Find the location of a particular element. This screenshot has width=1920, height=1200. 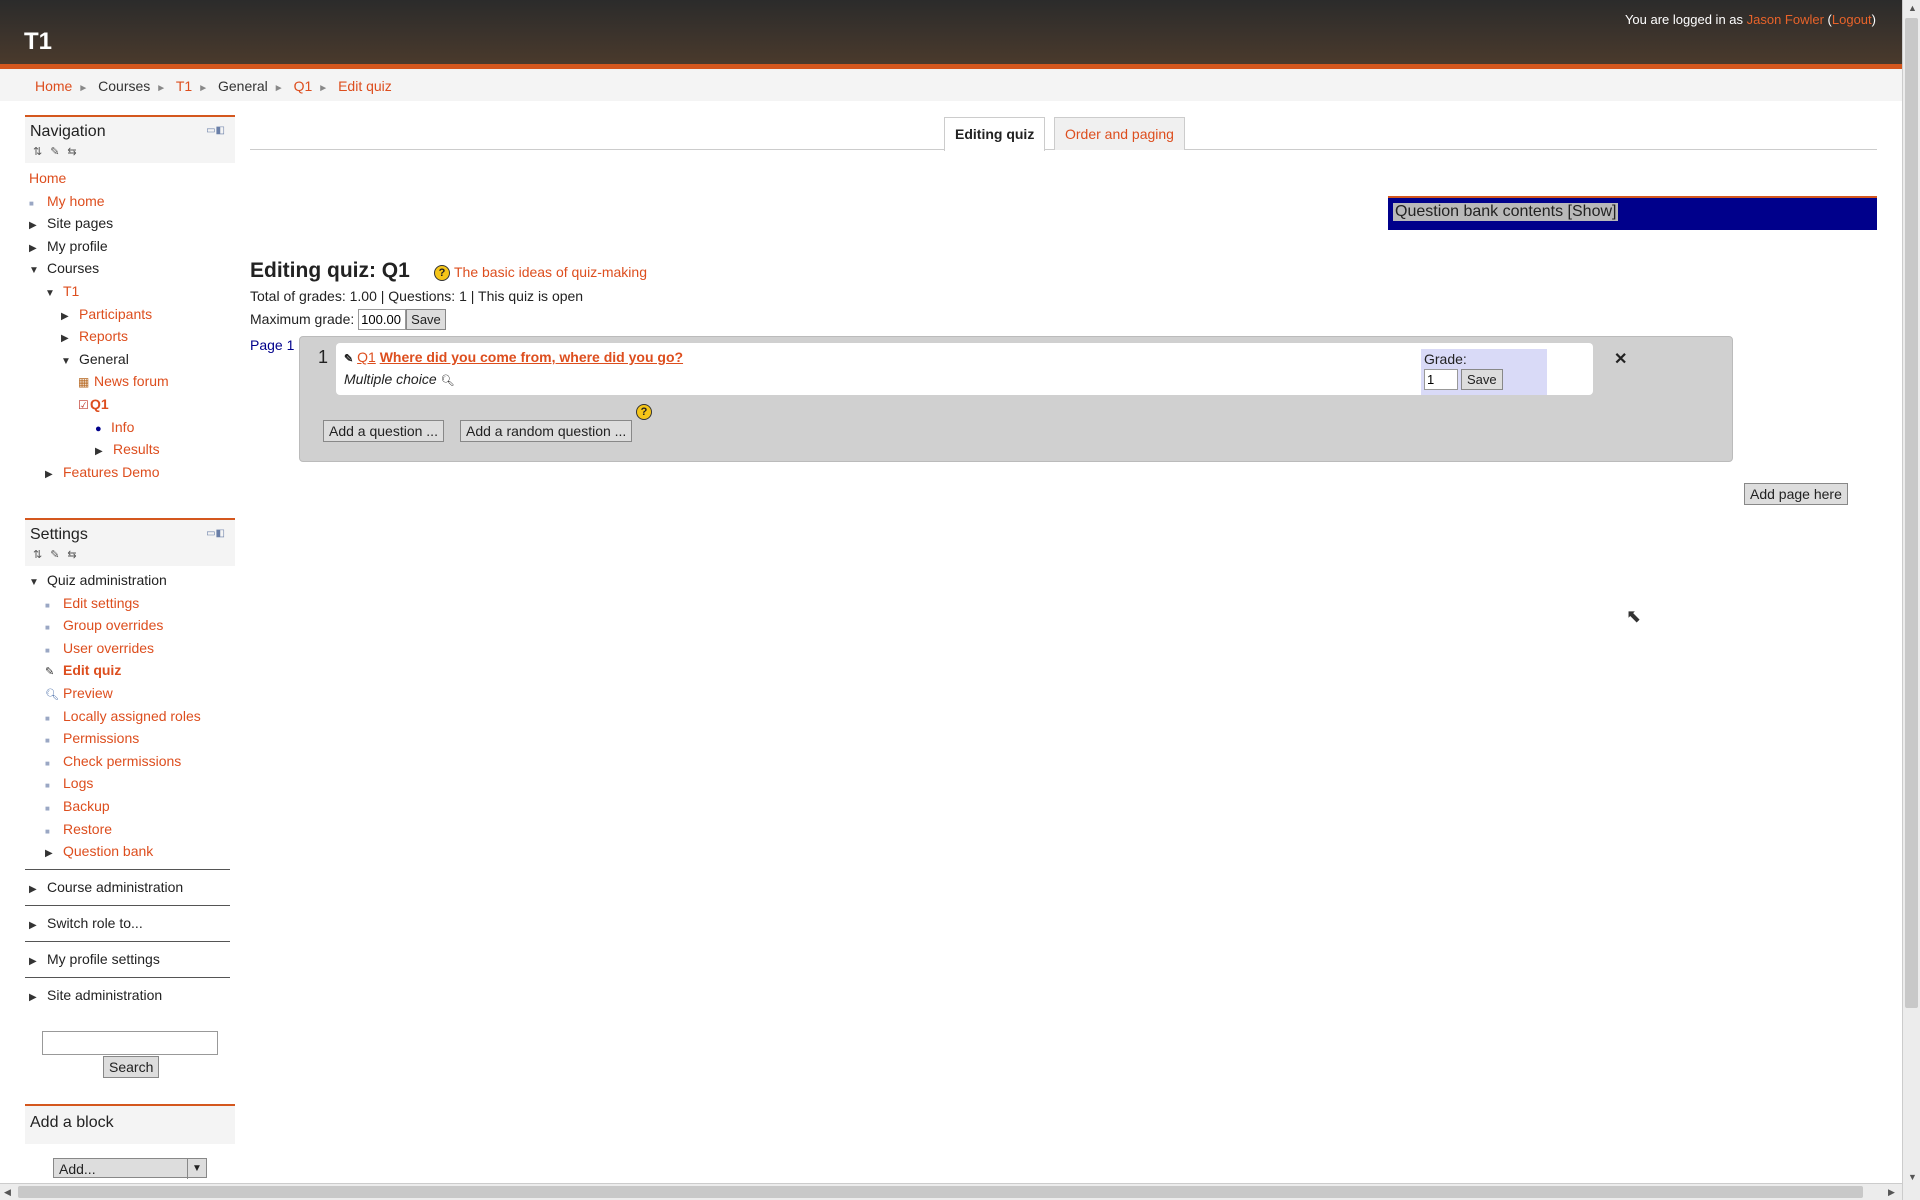

add-block-select: Add... ▼ is located at coordinates (130, 1168).